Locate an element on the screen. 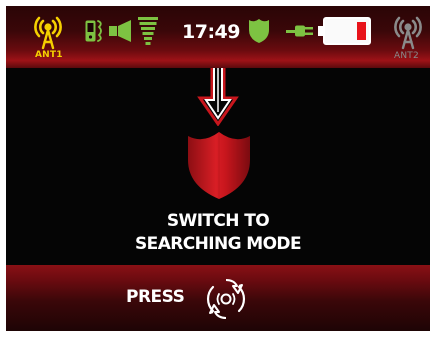 The image size is (436, 337). message-line-1: SWITCH TO is located at coordinates (218, 221).